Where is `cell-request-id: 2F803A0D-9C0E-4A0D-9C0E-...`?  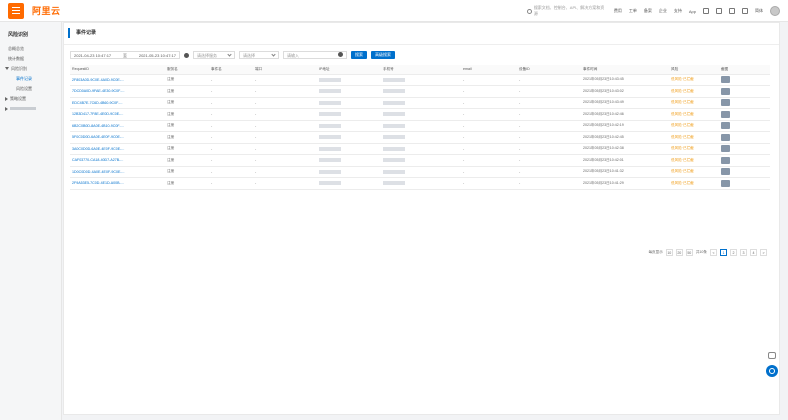 cell-request-id: 2F803A0D-9C0E-4A0D-9C0E-... is located at coordinates (117, 80).